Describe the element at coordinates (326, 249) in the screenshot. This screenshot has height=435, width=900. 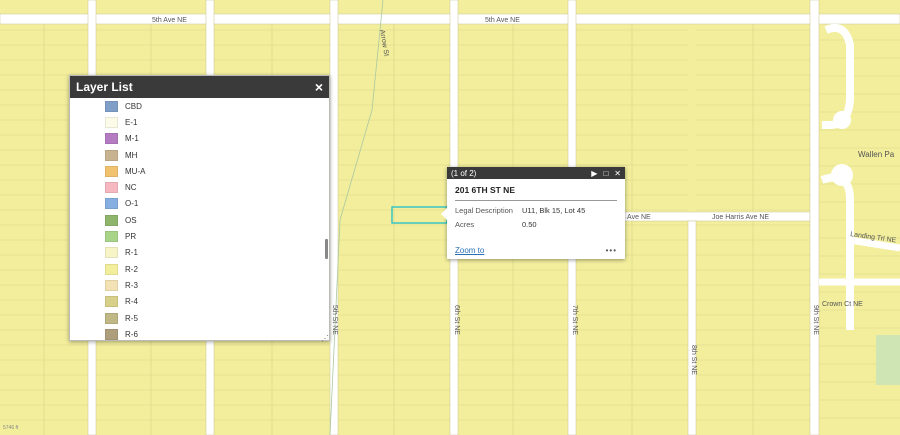
I see `scrollbar-thumb` at that location.